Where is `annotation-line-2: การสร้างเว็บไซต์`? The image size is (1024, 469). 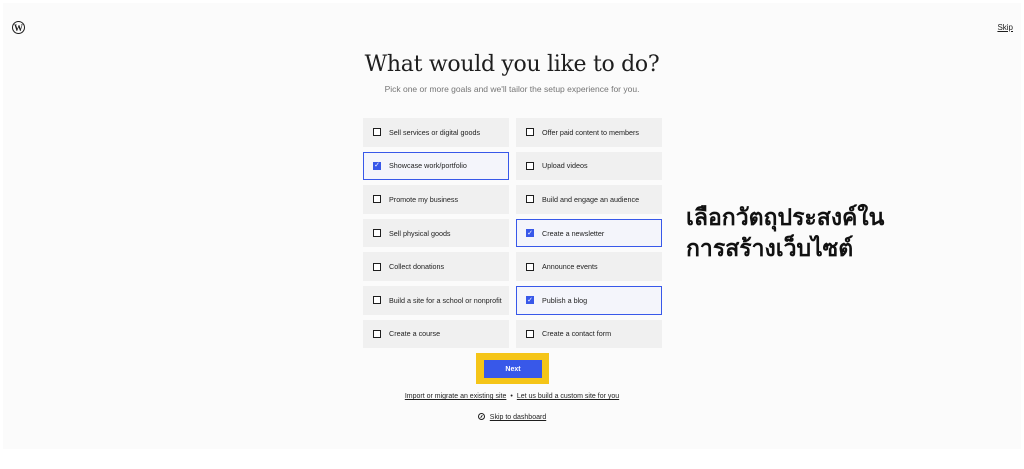 annotation-line-2: การสร้างเว็บไซต์ is located at coordinates (770, 249).